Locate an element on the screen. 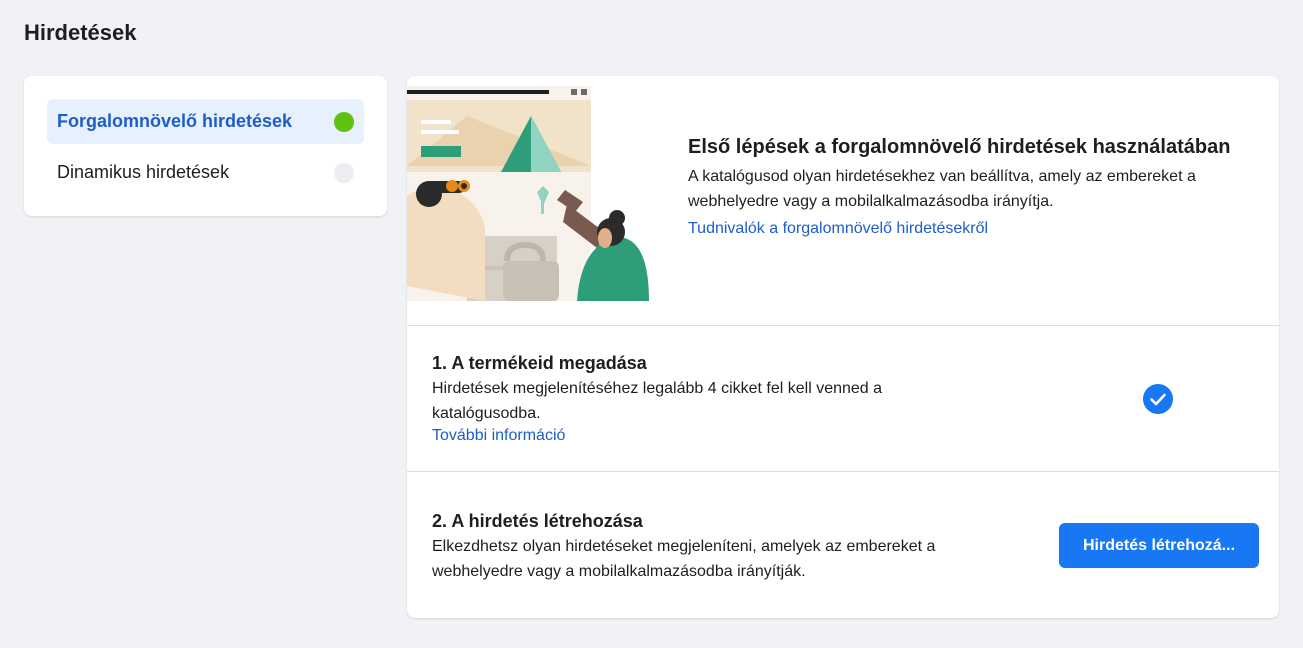  sidebar-item-label: Forgalomnövelő hirdetések is located at coordinates (175, 121).